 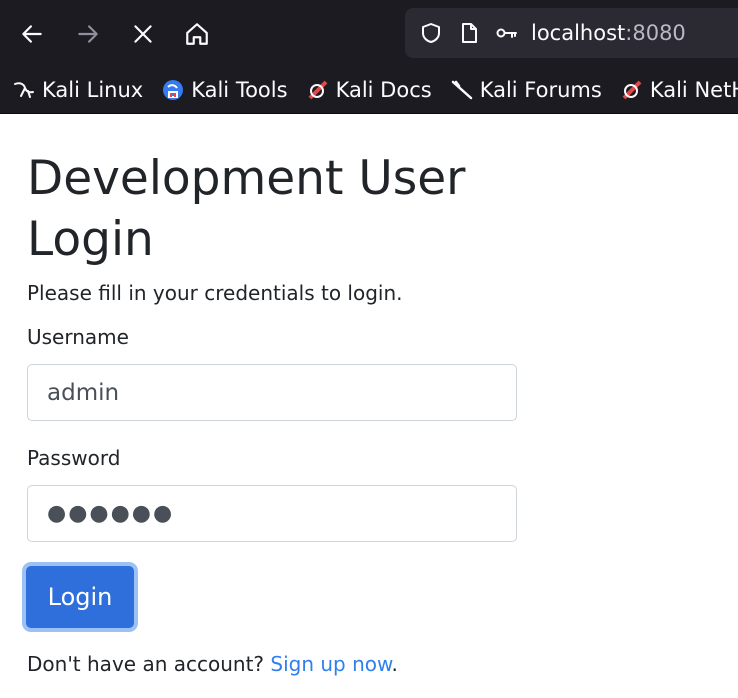 I want to click on home-icon, so click(x=197, y=34).